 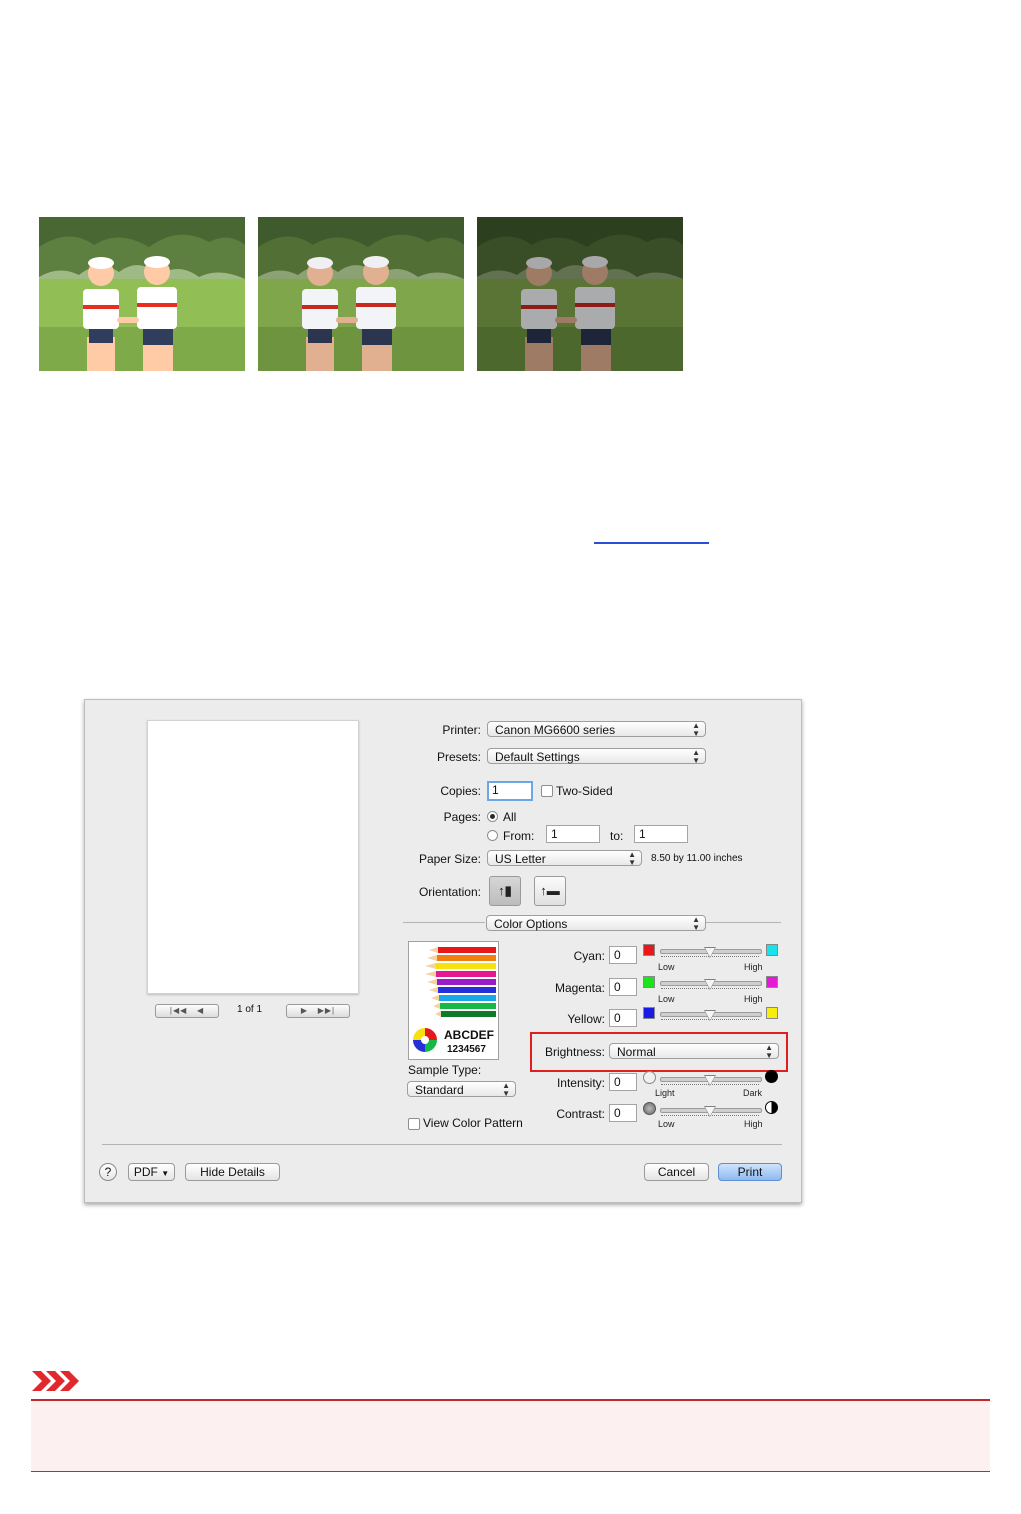 What do you see at coordinates (442, 1144) in the screenshot?
I see `bottom-divider` at bounding box center [442, 1144].